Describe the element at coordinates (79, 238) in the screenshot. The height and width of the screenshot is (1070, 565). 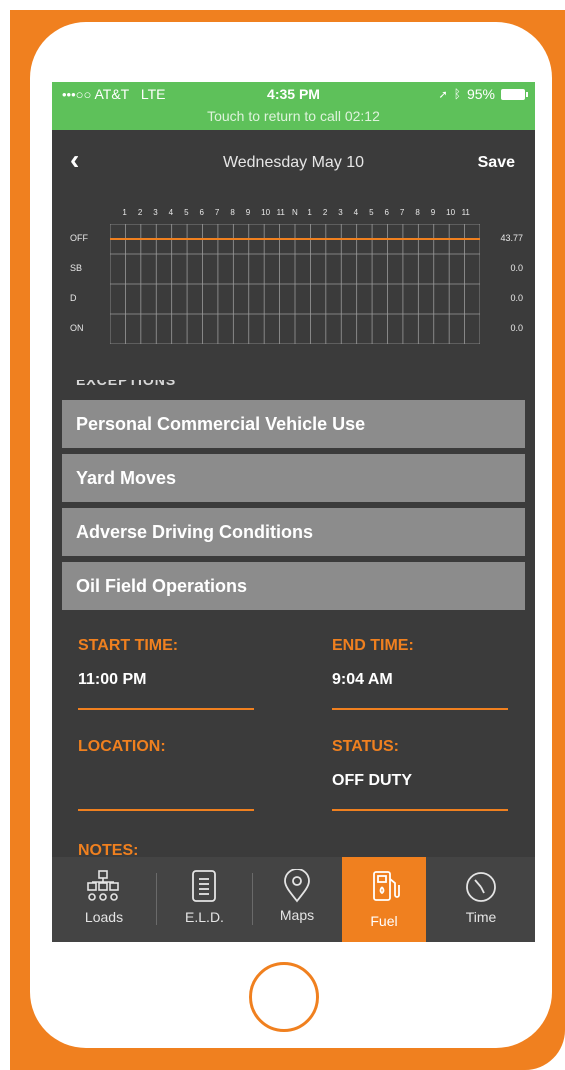
I see `row-label-off: OFF` at that location.